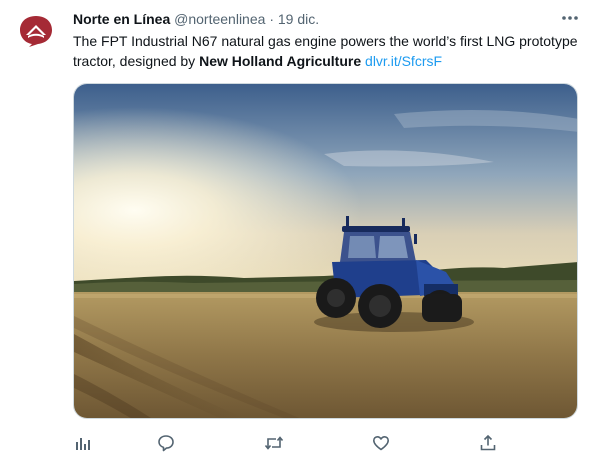 The image size is (597, 462). What do you see at coordinates (403, 61) in the screenshot?
I see `tweet-link: dlvr.it/SfcrsF` at bounding box center [403, 61].